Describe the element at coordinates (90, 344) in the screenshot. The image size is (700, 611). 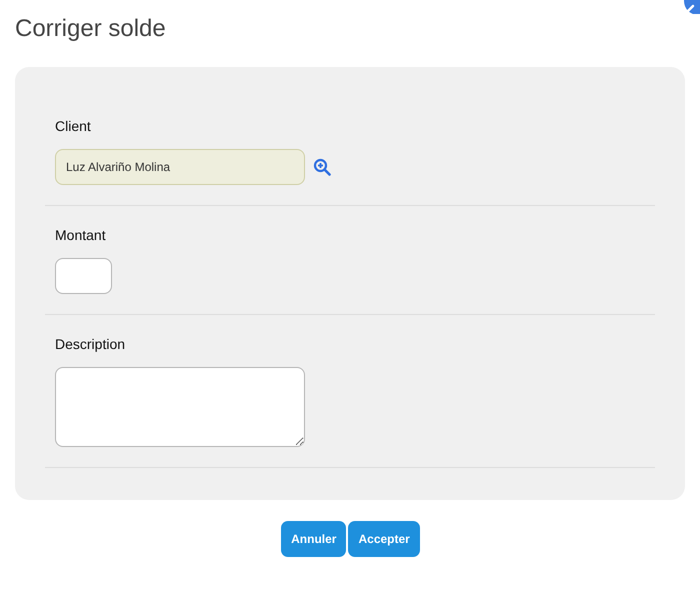
I see `field-label: Description` at that location.